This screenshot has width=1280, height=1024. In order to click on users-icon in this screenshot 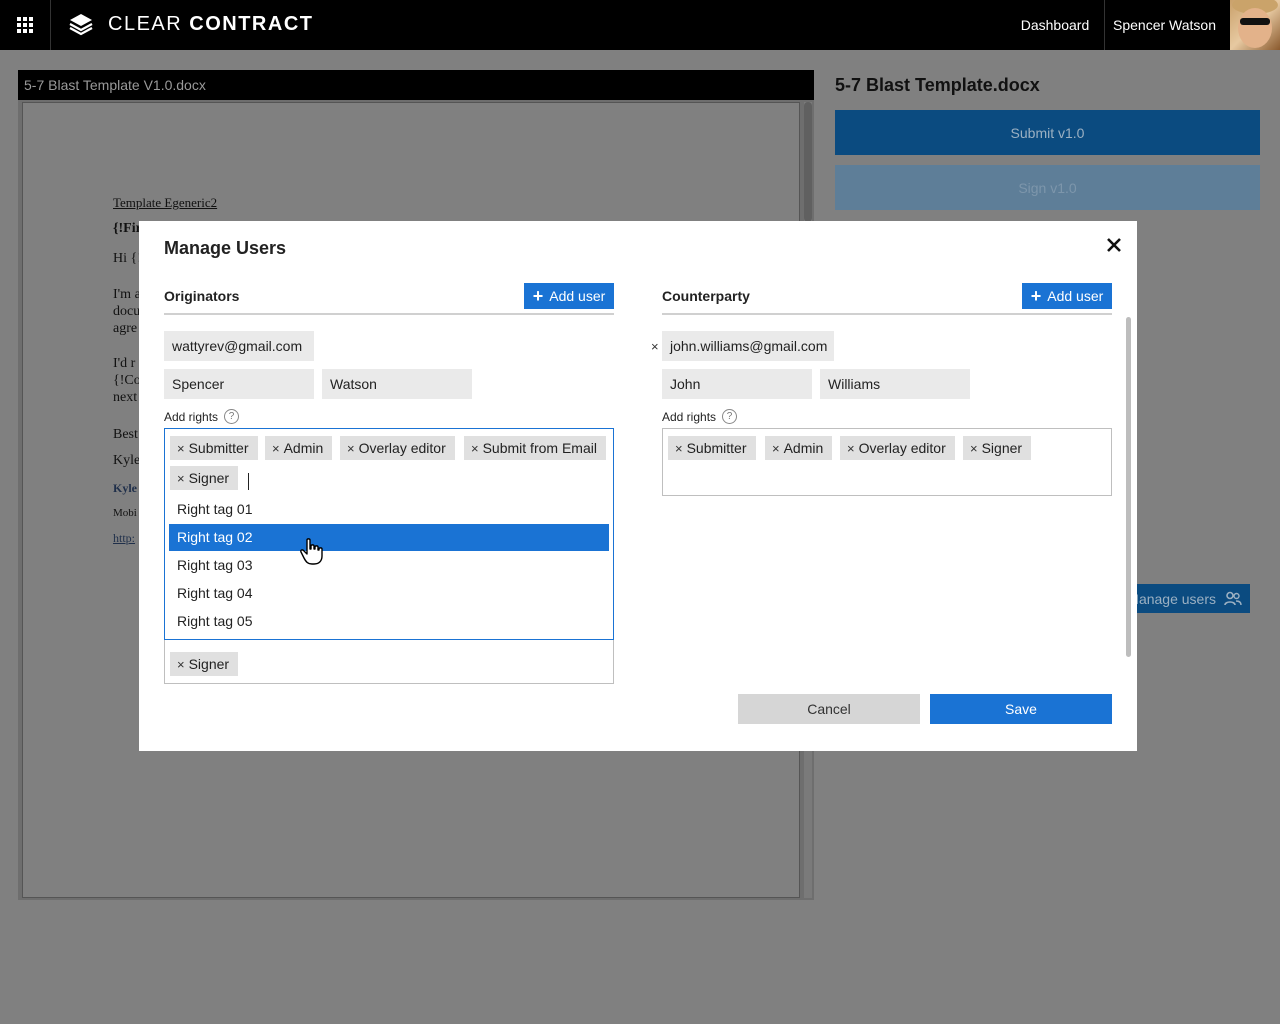, I will do `click(1233, 598)`.